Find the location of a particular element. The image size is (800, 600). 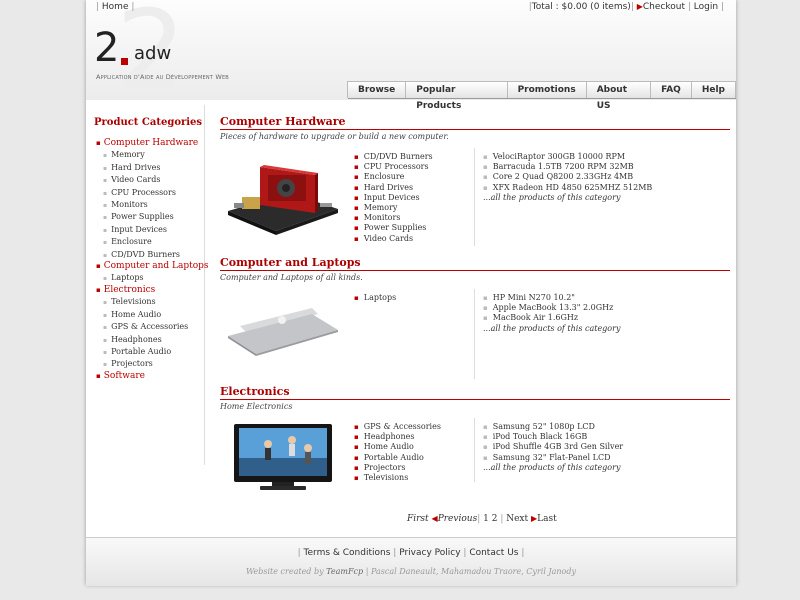

product-link: Barracuda 1.5TB 7200 RPM 32MB is located at coordinates (567, 167).